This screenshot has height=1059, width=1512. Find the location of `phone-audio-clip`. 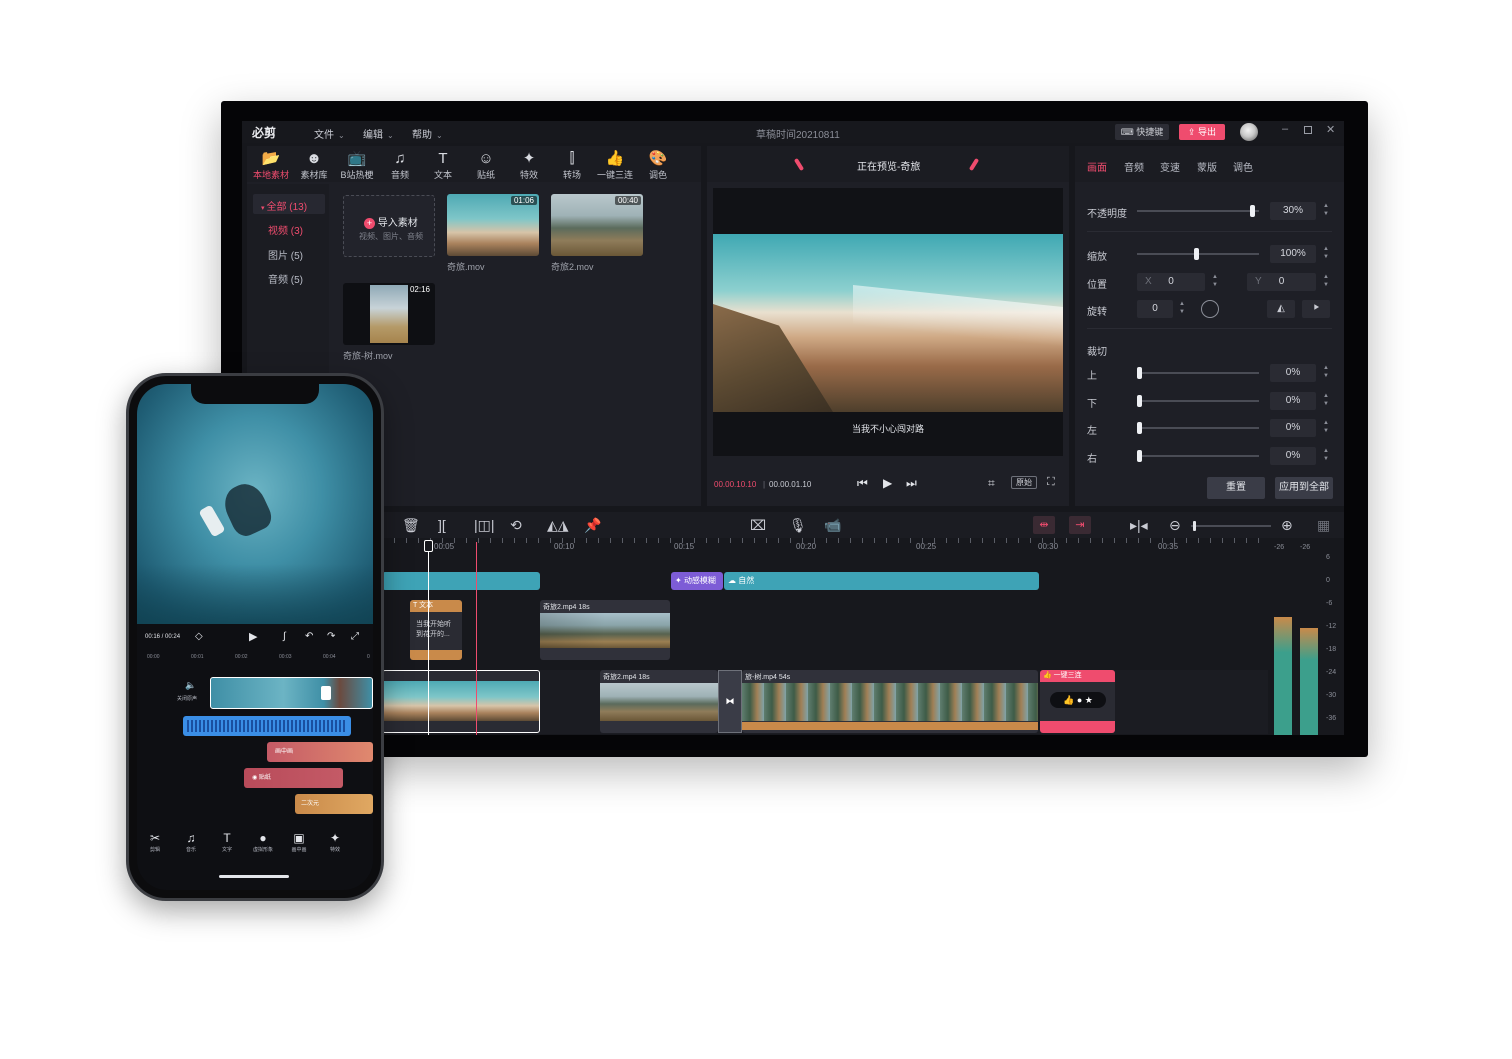

phone-audio-clip is located at coordinates (267, 726).